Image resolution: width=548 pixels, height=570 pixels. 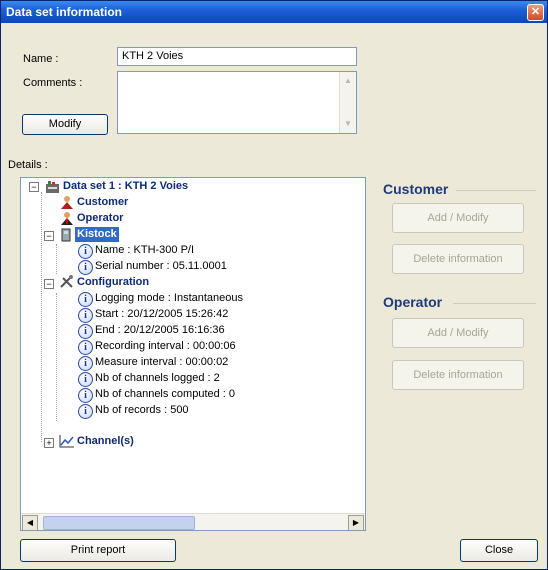 I want to click on tree-kistock-item: Serial number : 05.11.0001, so click(x=161, y=266).